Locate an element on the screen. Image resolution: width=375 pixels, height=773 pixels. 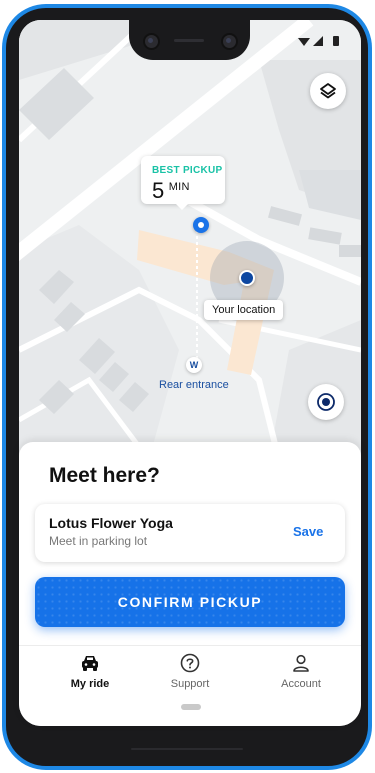
car-icon is located at coordinates (90, 663).